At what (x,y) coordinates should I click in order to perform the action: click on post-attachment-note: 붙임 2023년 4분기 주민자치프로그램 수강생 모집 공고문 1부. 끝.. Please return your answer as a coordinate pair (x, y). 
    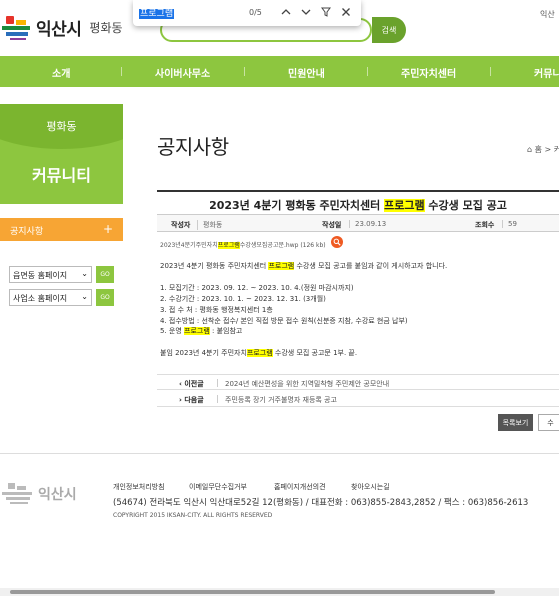
    Looking at the image, I should click on (258, 353).